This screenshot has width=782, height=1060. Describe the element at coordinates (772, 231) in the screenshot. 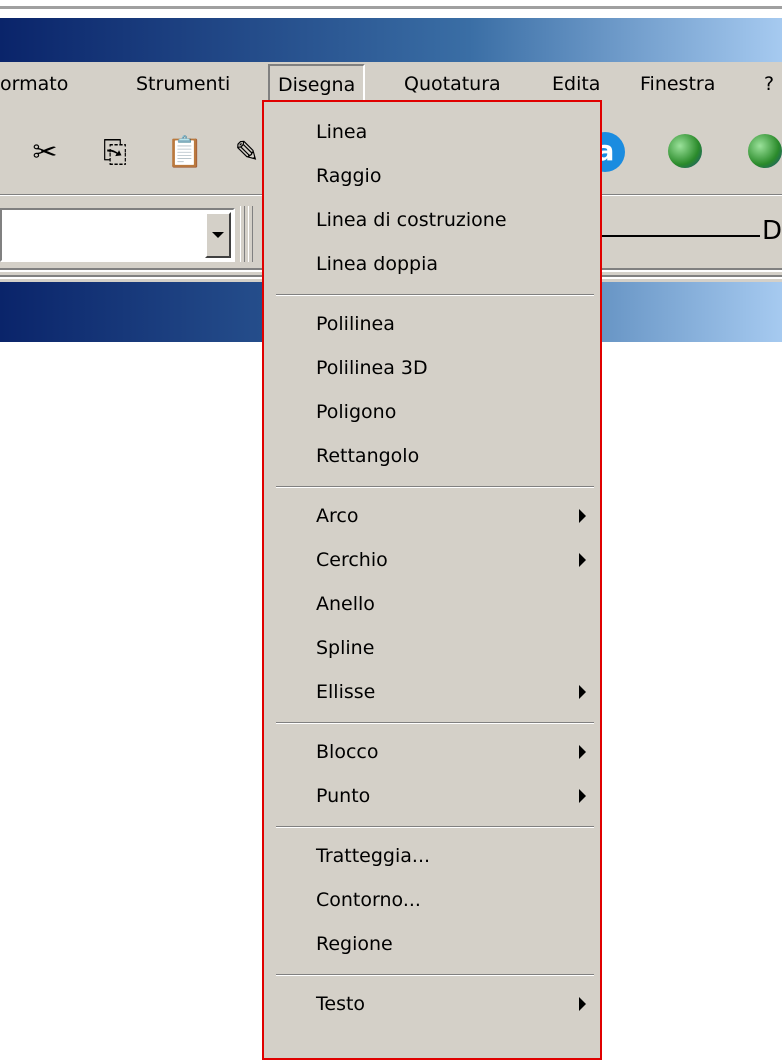

I see `cutoff-label: D` at that location.